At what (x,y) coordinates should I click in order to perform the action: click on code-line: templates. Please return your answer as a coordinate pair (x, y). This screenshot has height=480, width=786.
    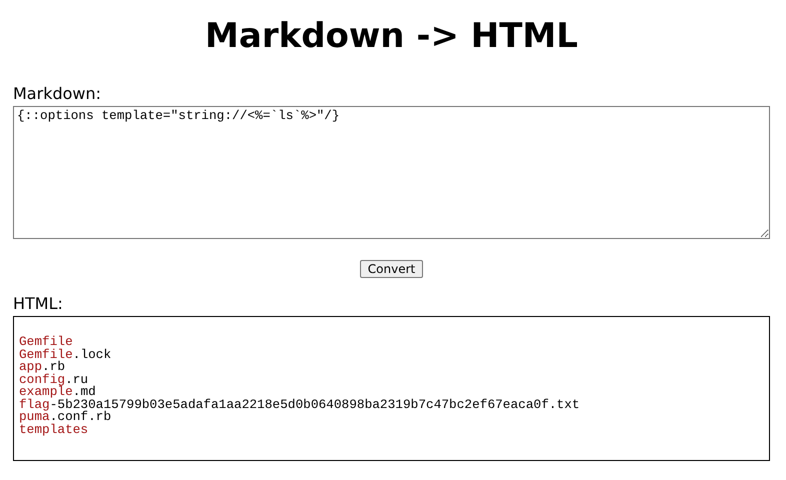
    Looking at the image, I should click on (53, 430).